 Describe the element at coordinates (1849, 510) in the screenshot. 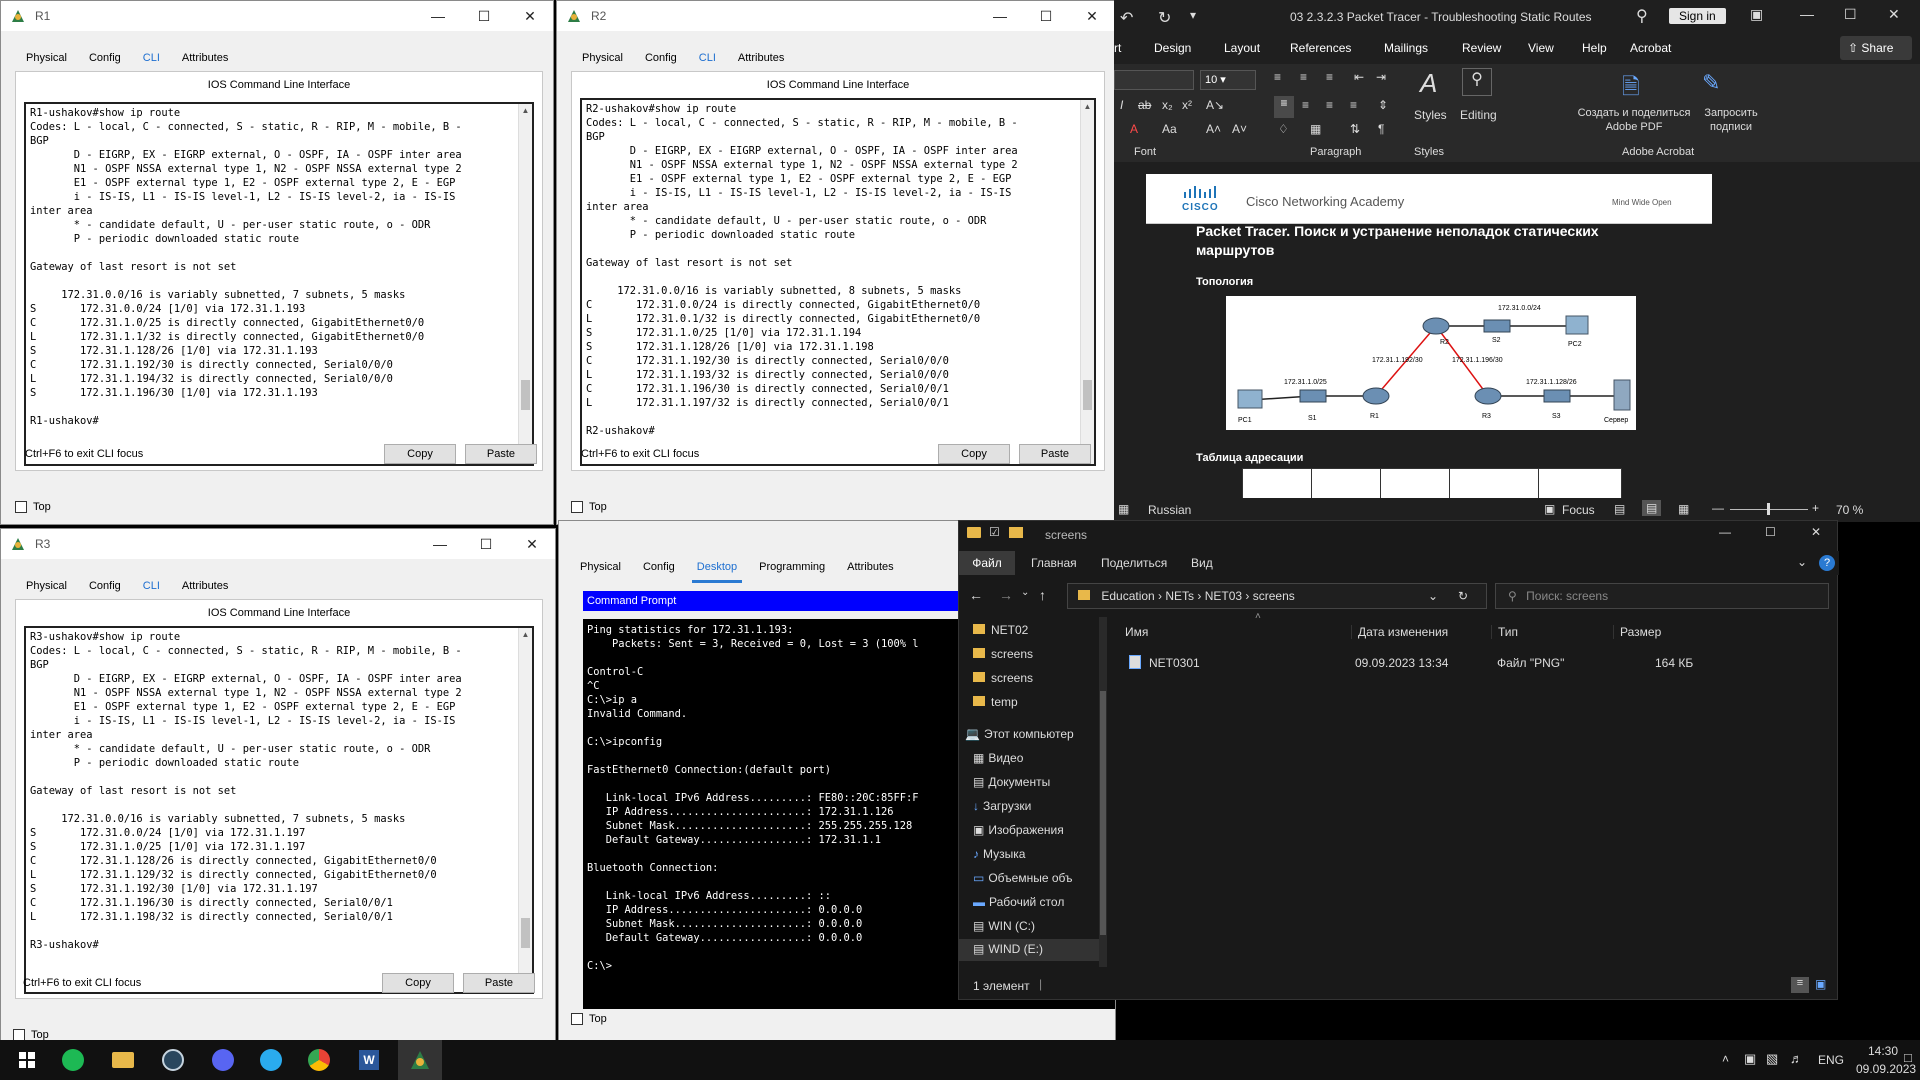

I see `zoom-level: 70 %` at that location.